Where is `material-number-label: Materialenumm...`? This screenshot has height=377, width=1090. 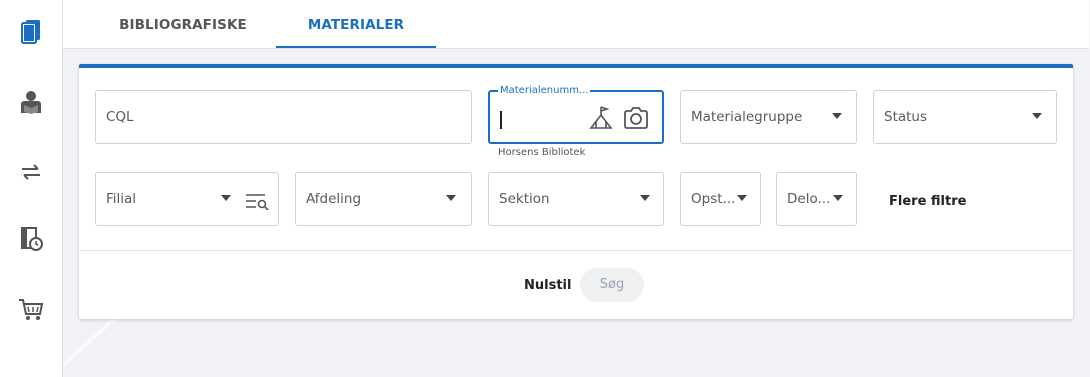
material-number-label: Materialenumm... is located at coordinates (544, 90).